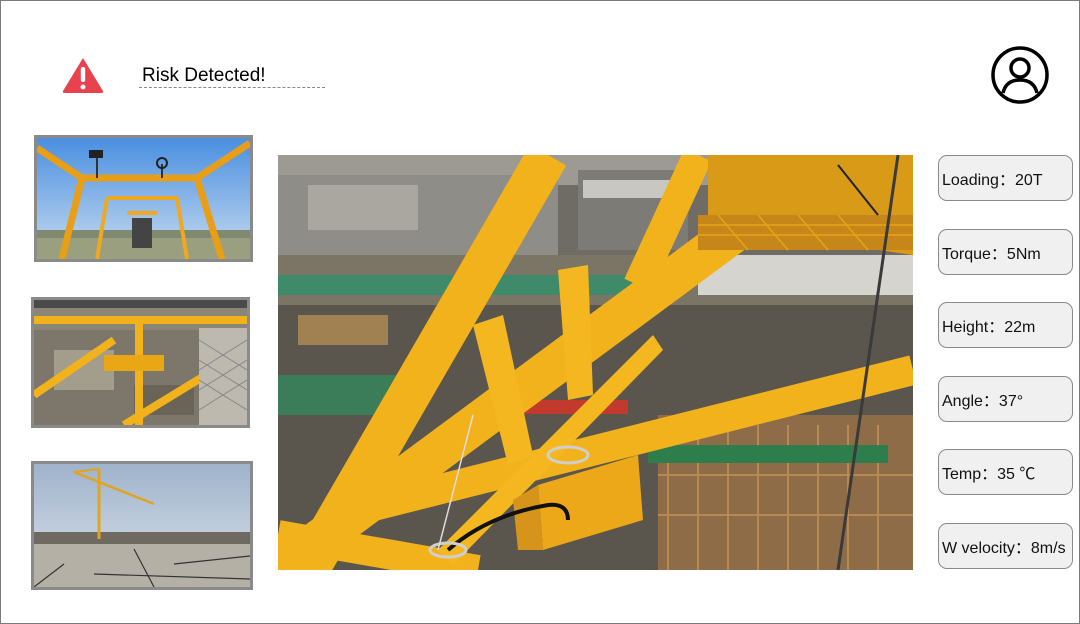 The image size is (1080, 624). What do you see at coordinates (1020, 75) in the screenshot?
I see `user-avatar-icon` at bounding box center [1020, 75].